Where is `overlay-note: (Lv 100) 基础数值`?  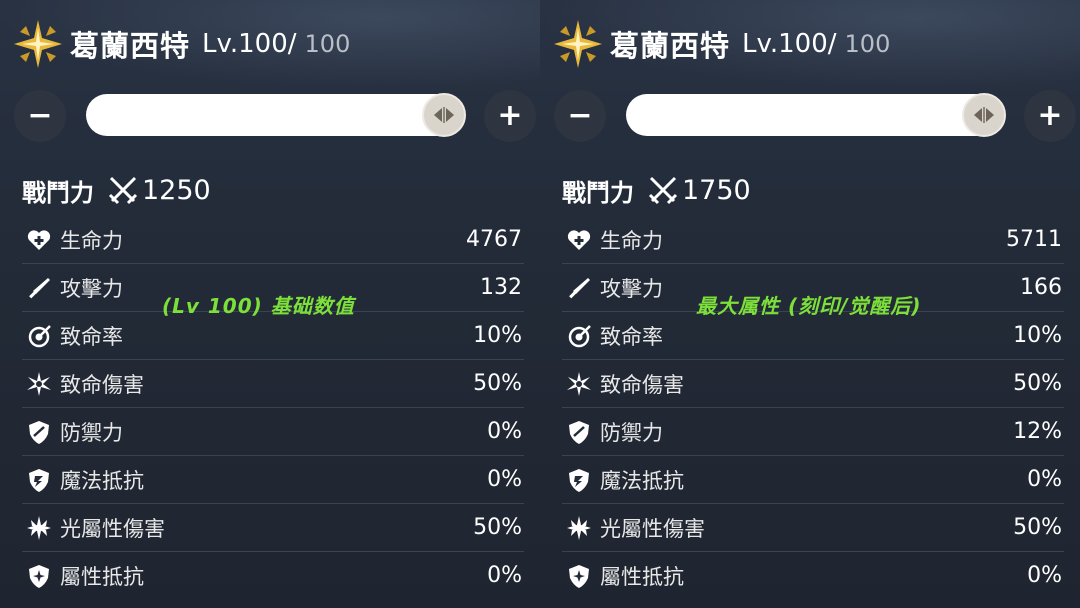 overlay-note: (Lv 100) 基础数值 is located at coordinates (258, 306).